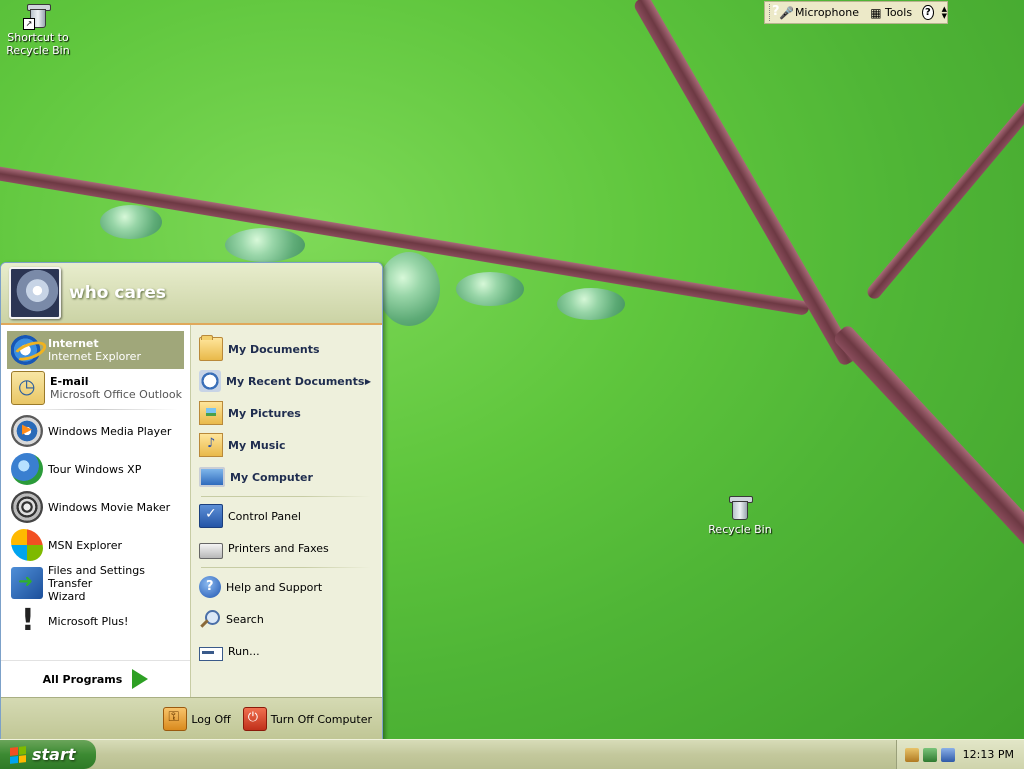  Describe the element at coordinates (286, 619) in the screenshot. I see `search-item: Search` at that location.